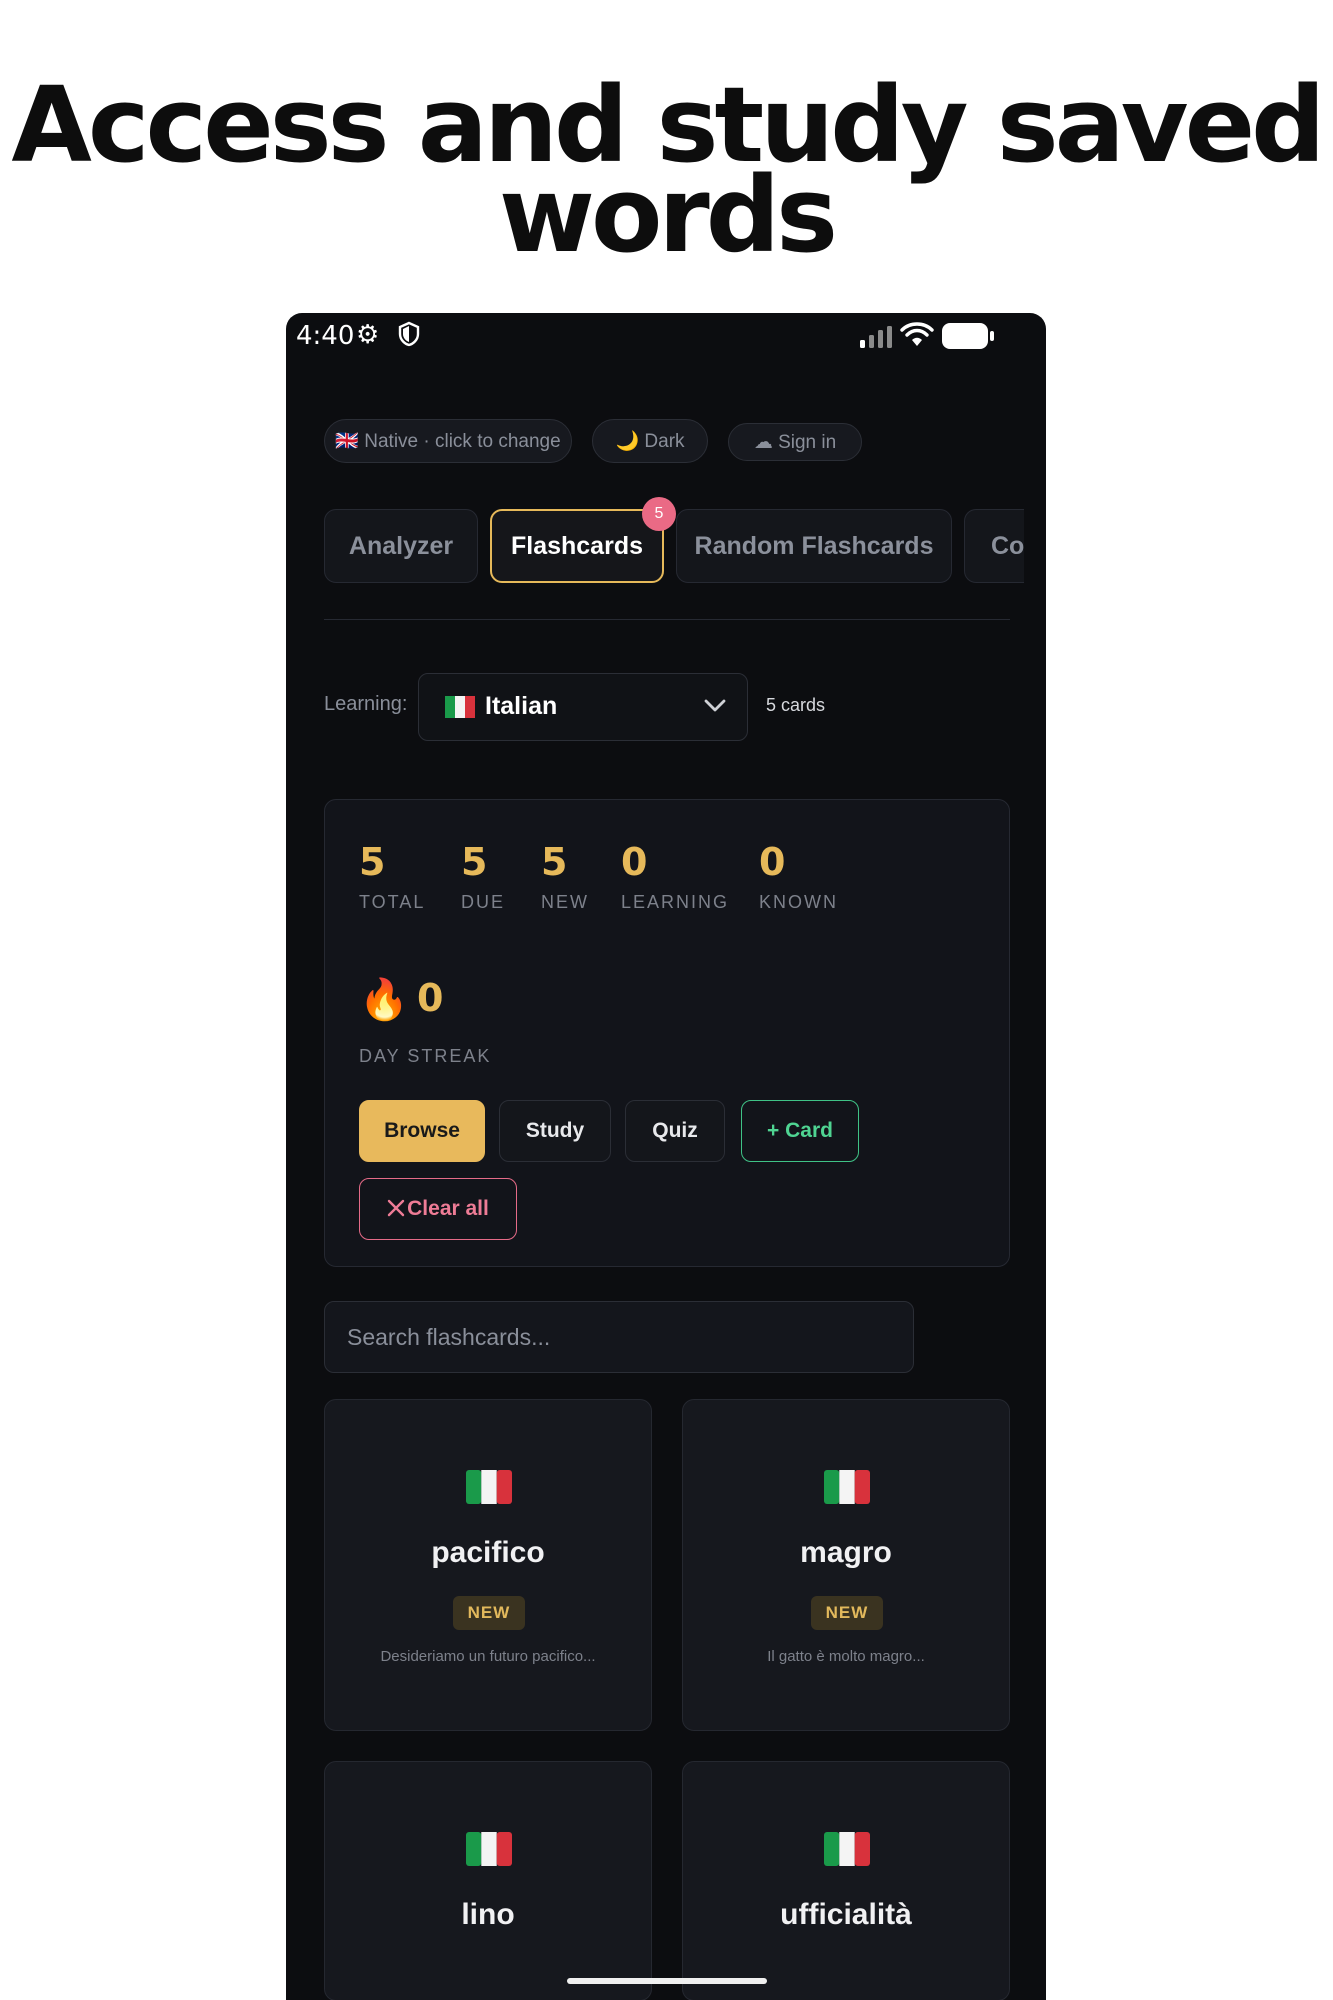 This screenshot has height=2000, width=1333. Describe the element at coordinates (814, 546) in the screenshot. I see `tab-random-flashcards: Random Flashcards` at that location.